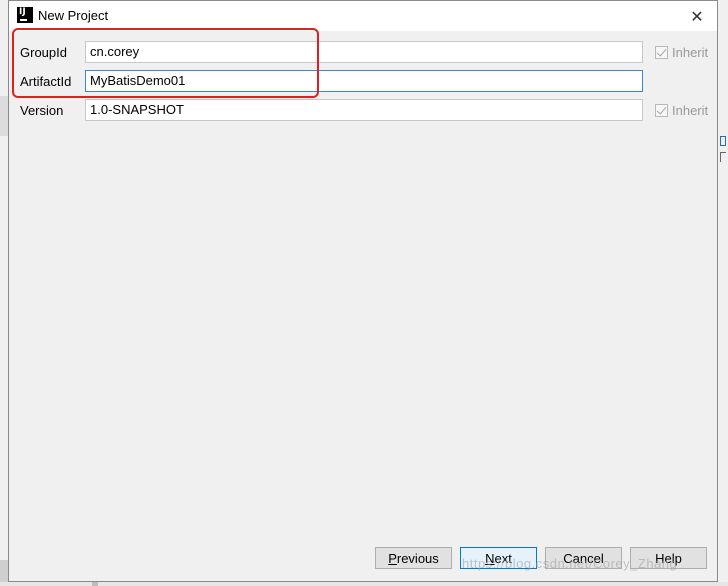  I want to click on artifact-id-row: ArtifactId MyBatisDemo01, so click(363, 82).